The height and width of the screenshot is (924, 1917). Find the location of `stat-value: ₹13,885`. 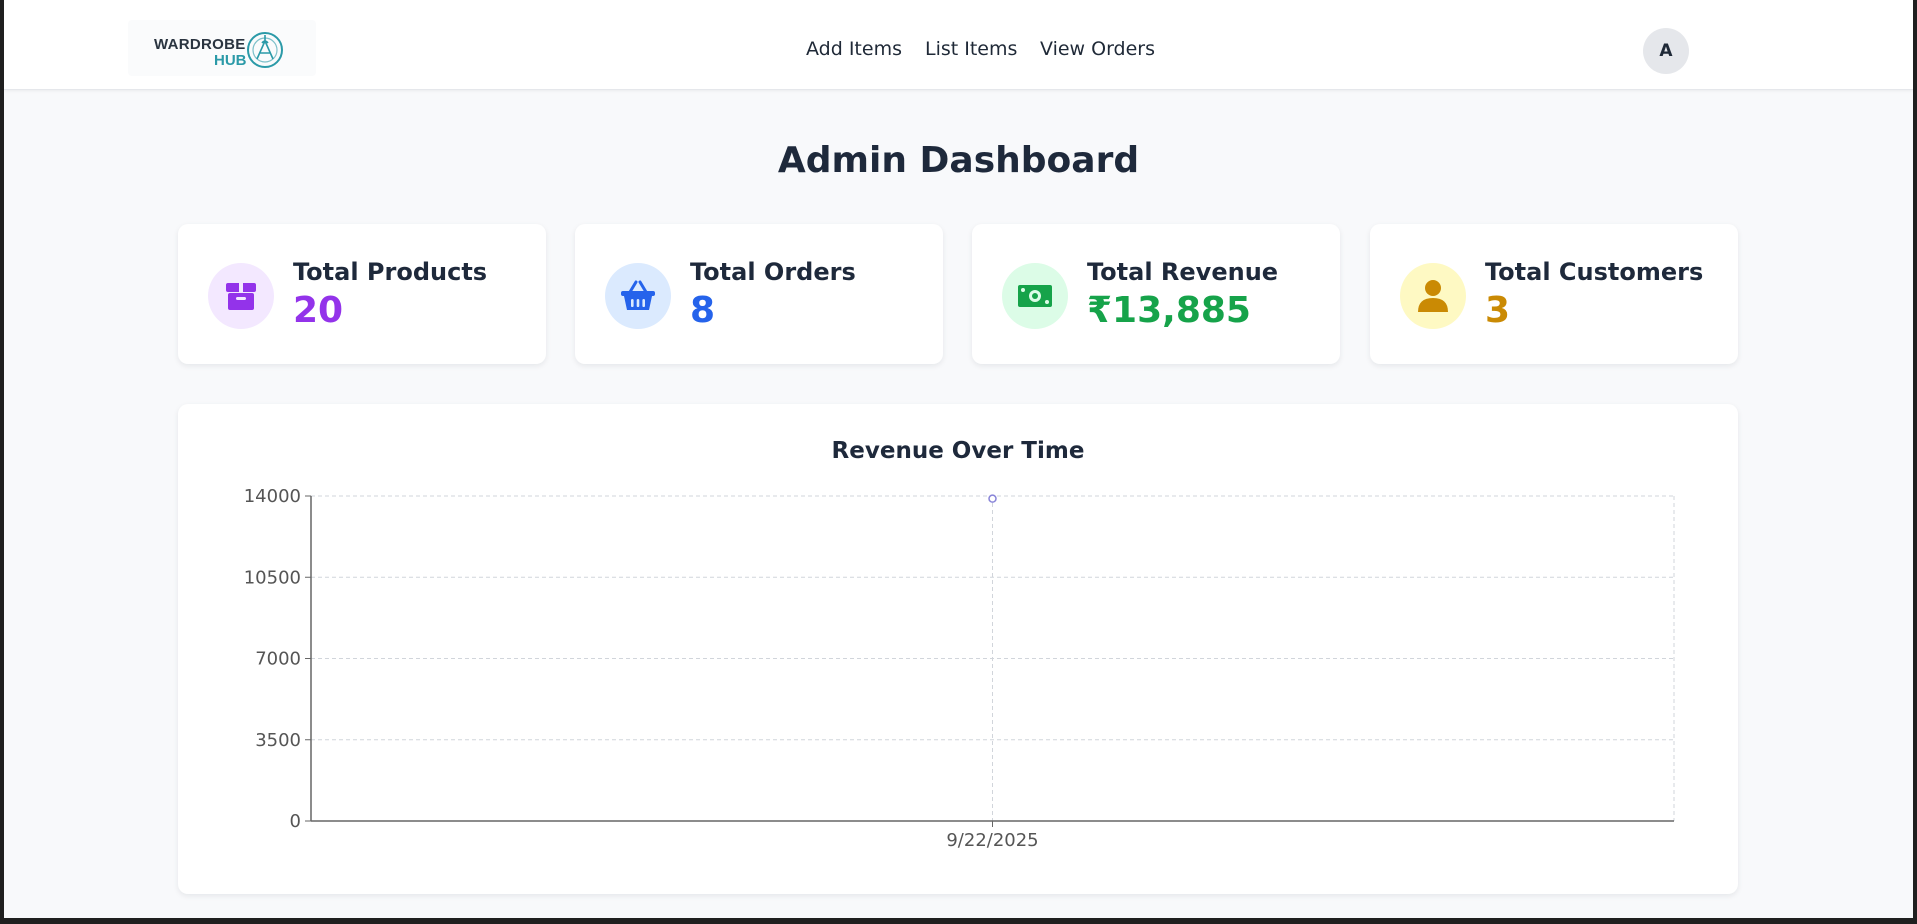

stat-value: ₹13,885 is located at coordinates (1169, 310).